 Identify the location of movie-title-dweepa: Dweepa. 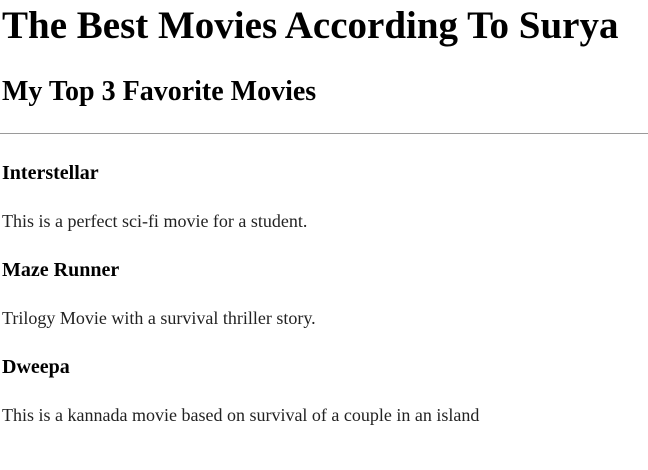
(36, 367).